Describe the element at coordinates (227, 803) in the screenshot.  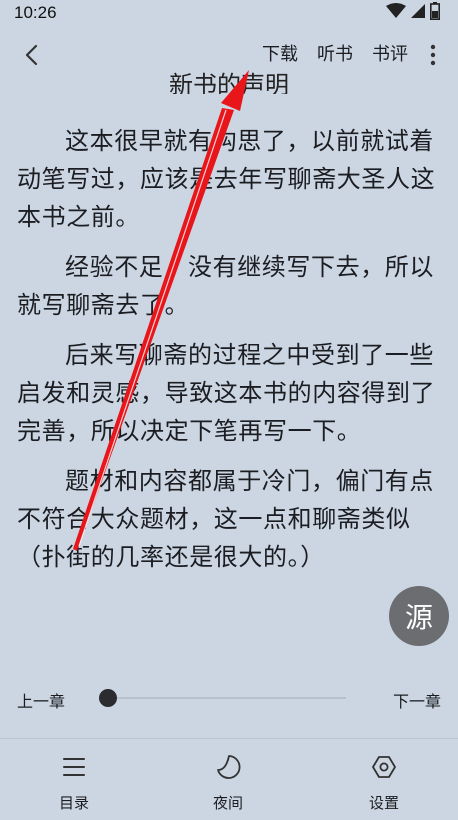
I see `night-label: 夜间` at that location.